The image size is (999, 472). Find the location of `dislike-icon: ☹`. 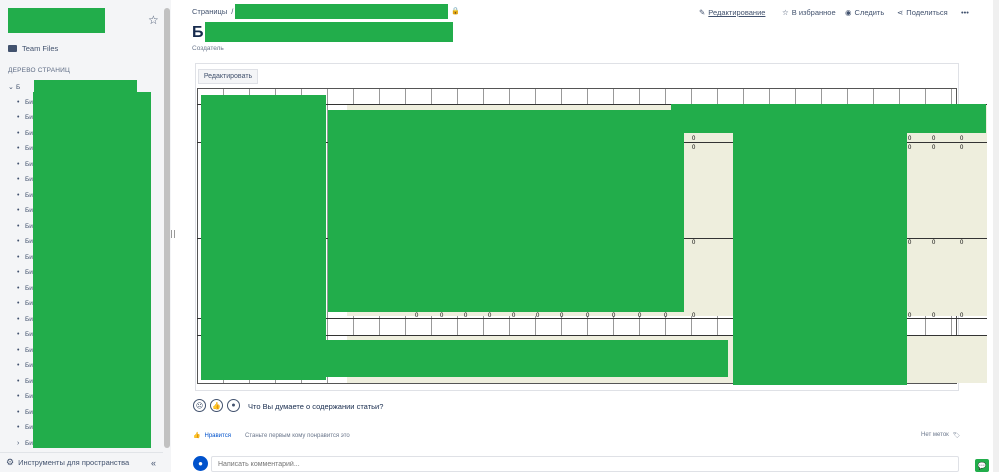

dislike-icon: ☹ is located at coordinates (199, 405).